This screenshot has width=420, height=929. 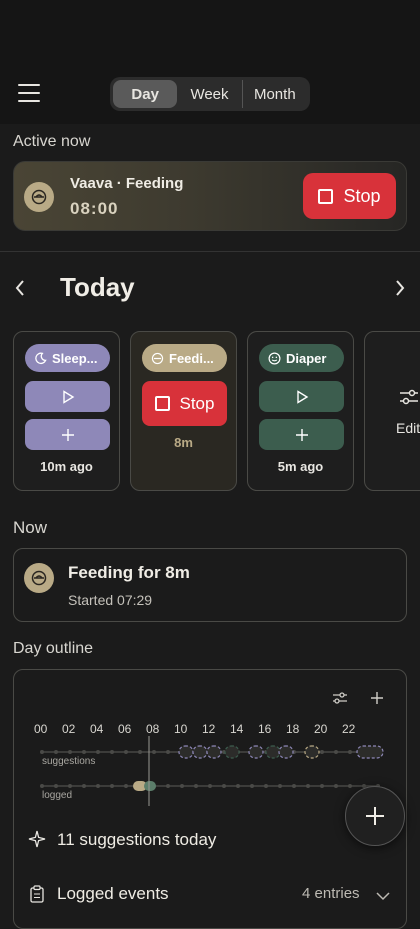 I want to click on hour-tick-label: 04, so click(x=97, y=729).